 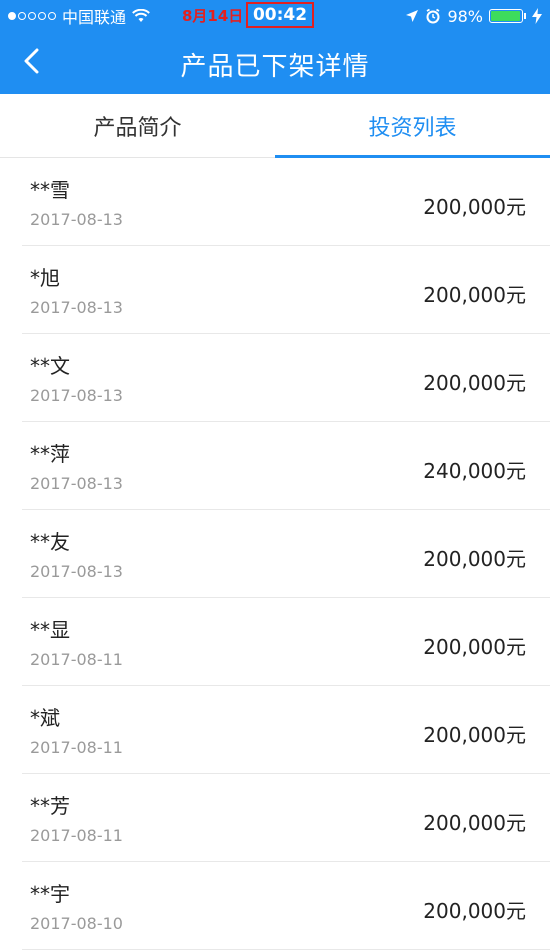 I want to click on list-item: **友 2017-08-13 200,000元, so click(x=286, y=554).